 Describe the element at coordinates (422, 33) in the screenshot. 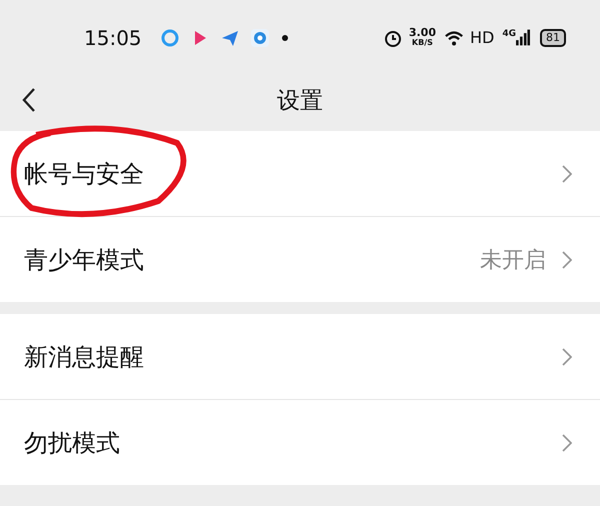

I see `speed-value: 3.00` at that location.